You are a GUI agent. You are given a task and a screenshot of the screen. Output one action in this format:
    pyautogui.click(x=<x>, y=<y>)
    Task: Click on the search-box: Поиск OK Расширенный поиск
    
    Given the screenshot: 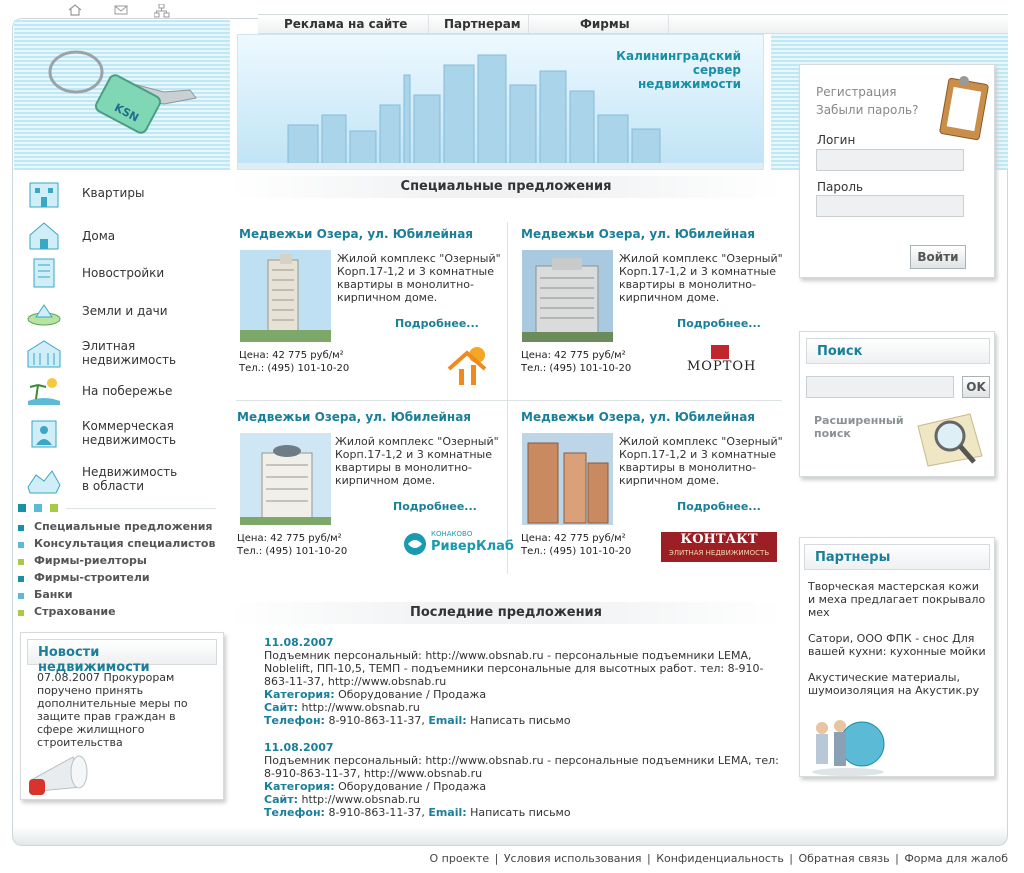 What is the action you would take?
    pyautogui.click(x=897, y=404)
    